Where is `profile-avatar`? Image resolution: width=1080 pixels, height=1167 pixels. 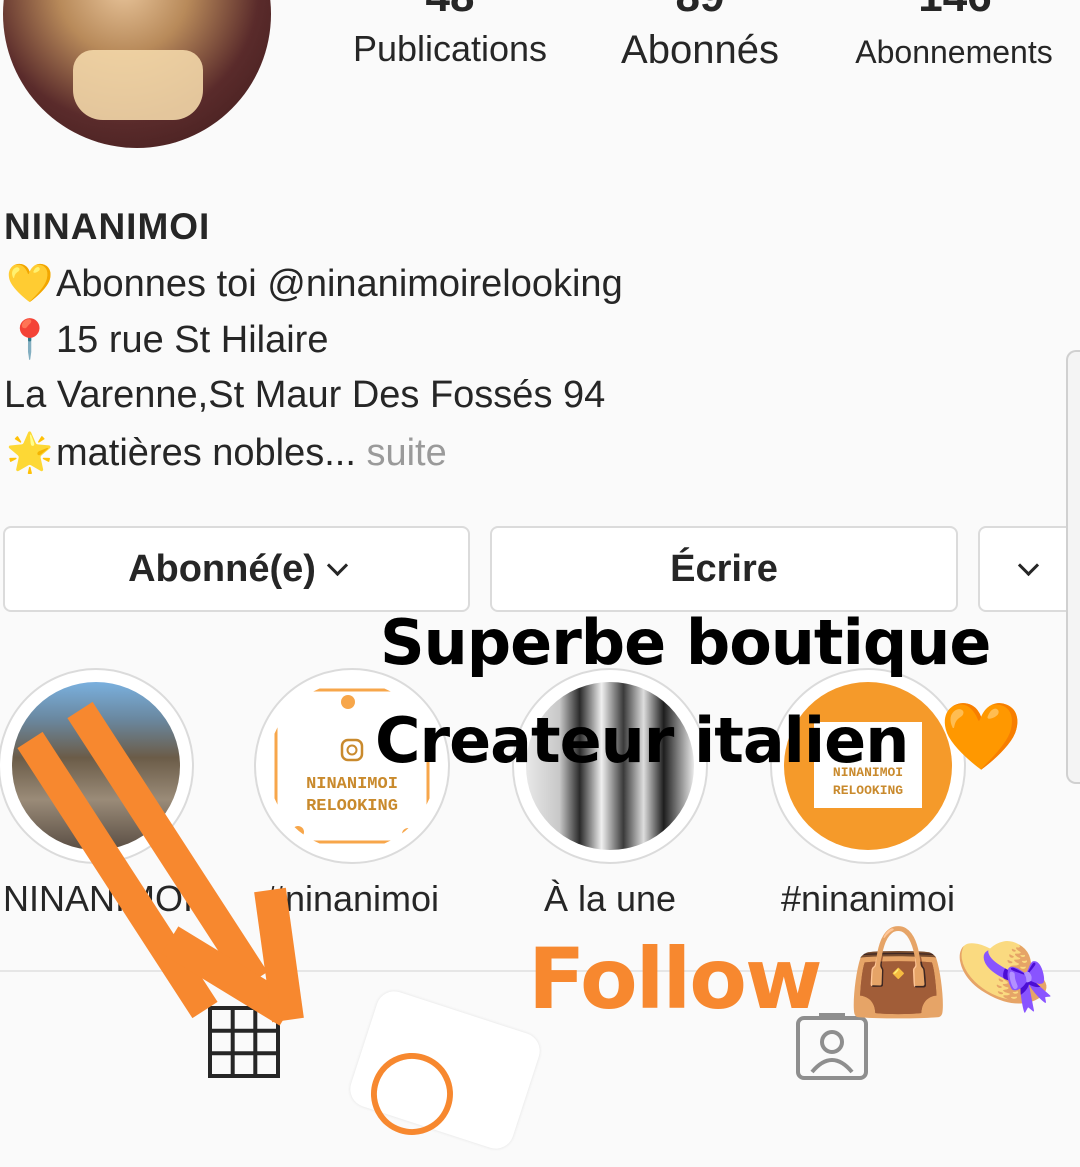 profile-avatar is located at coordinates (137, 74).